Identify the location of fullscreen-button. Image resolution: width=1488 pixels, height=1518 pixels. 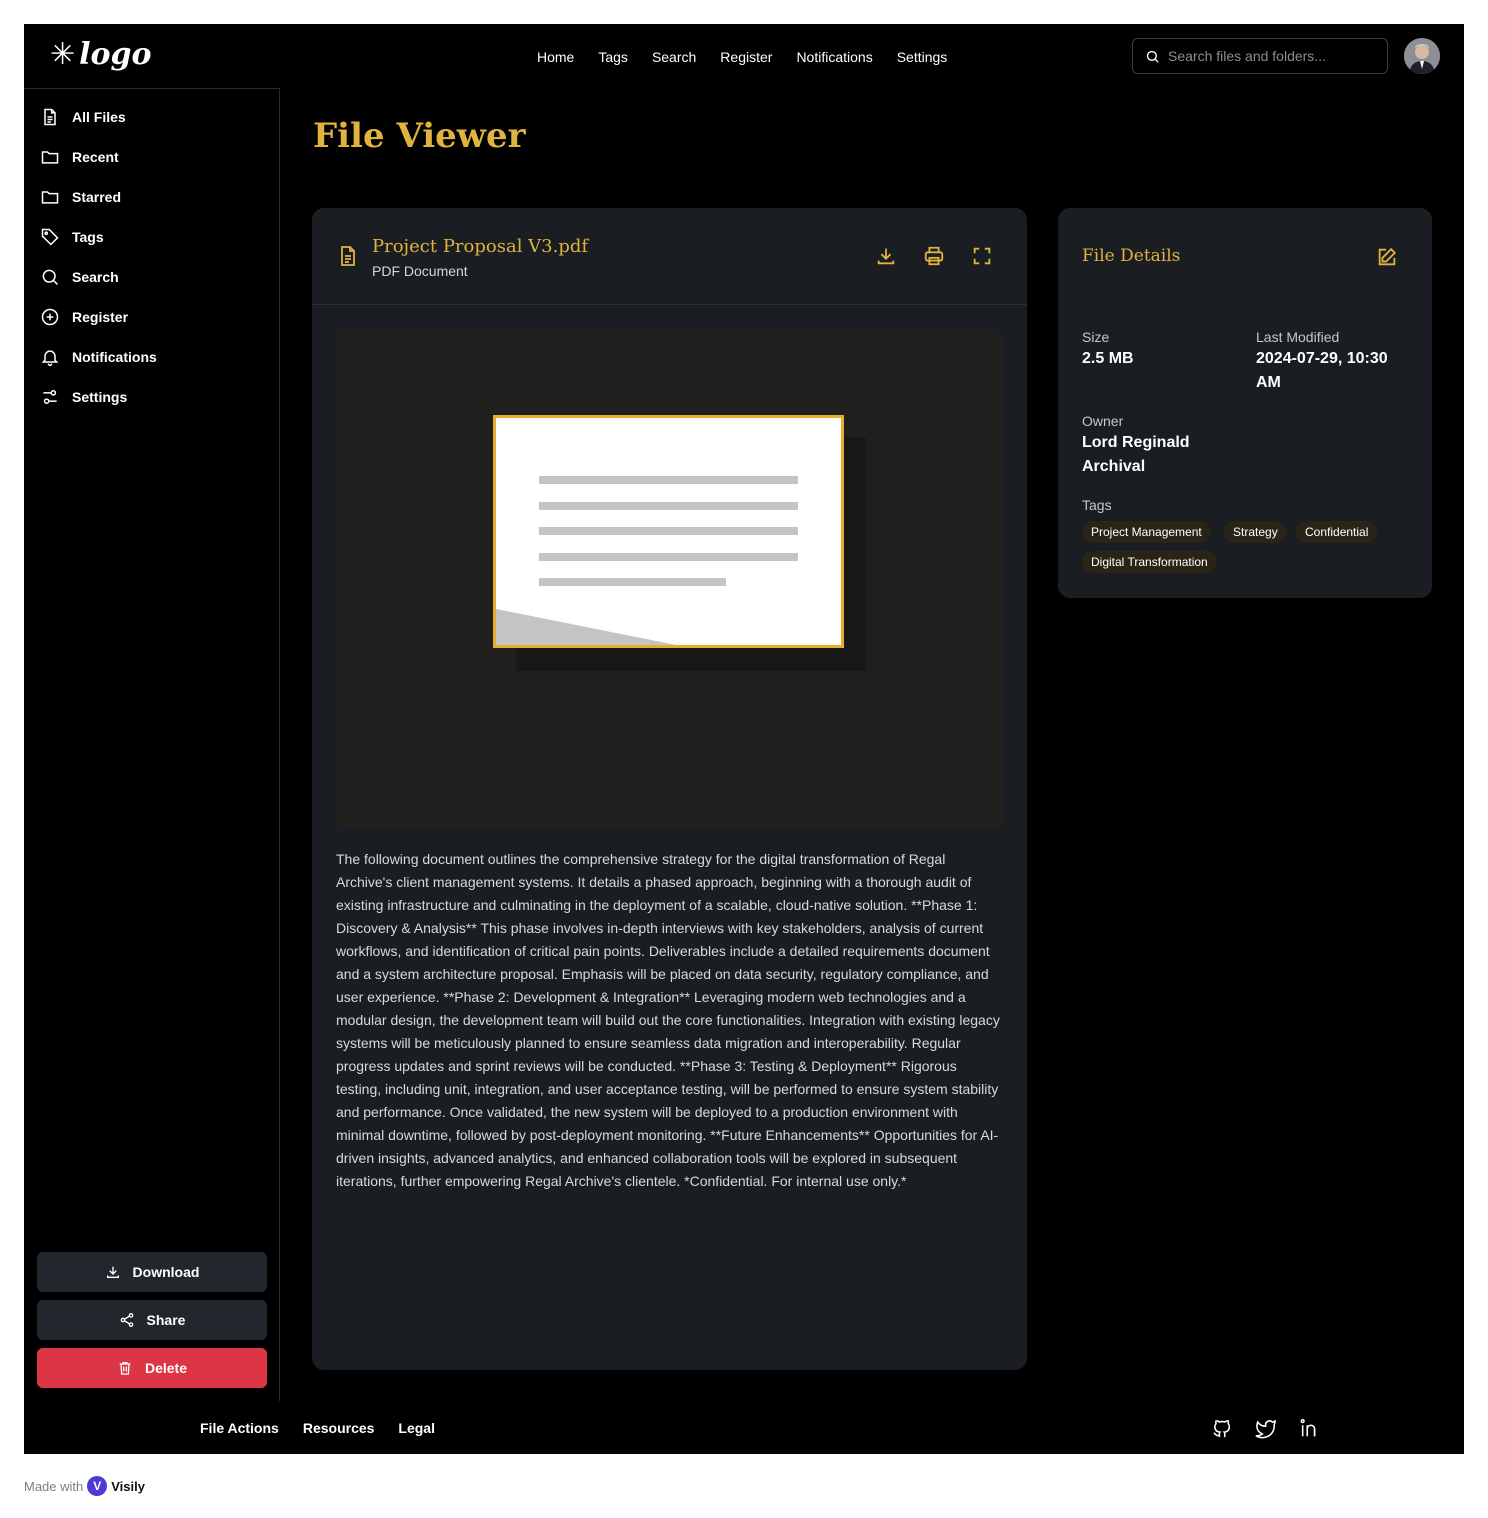
(982, 256).